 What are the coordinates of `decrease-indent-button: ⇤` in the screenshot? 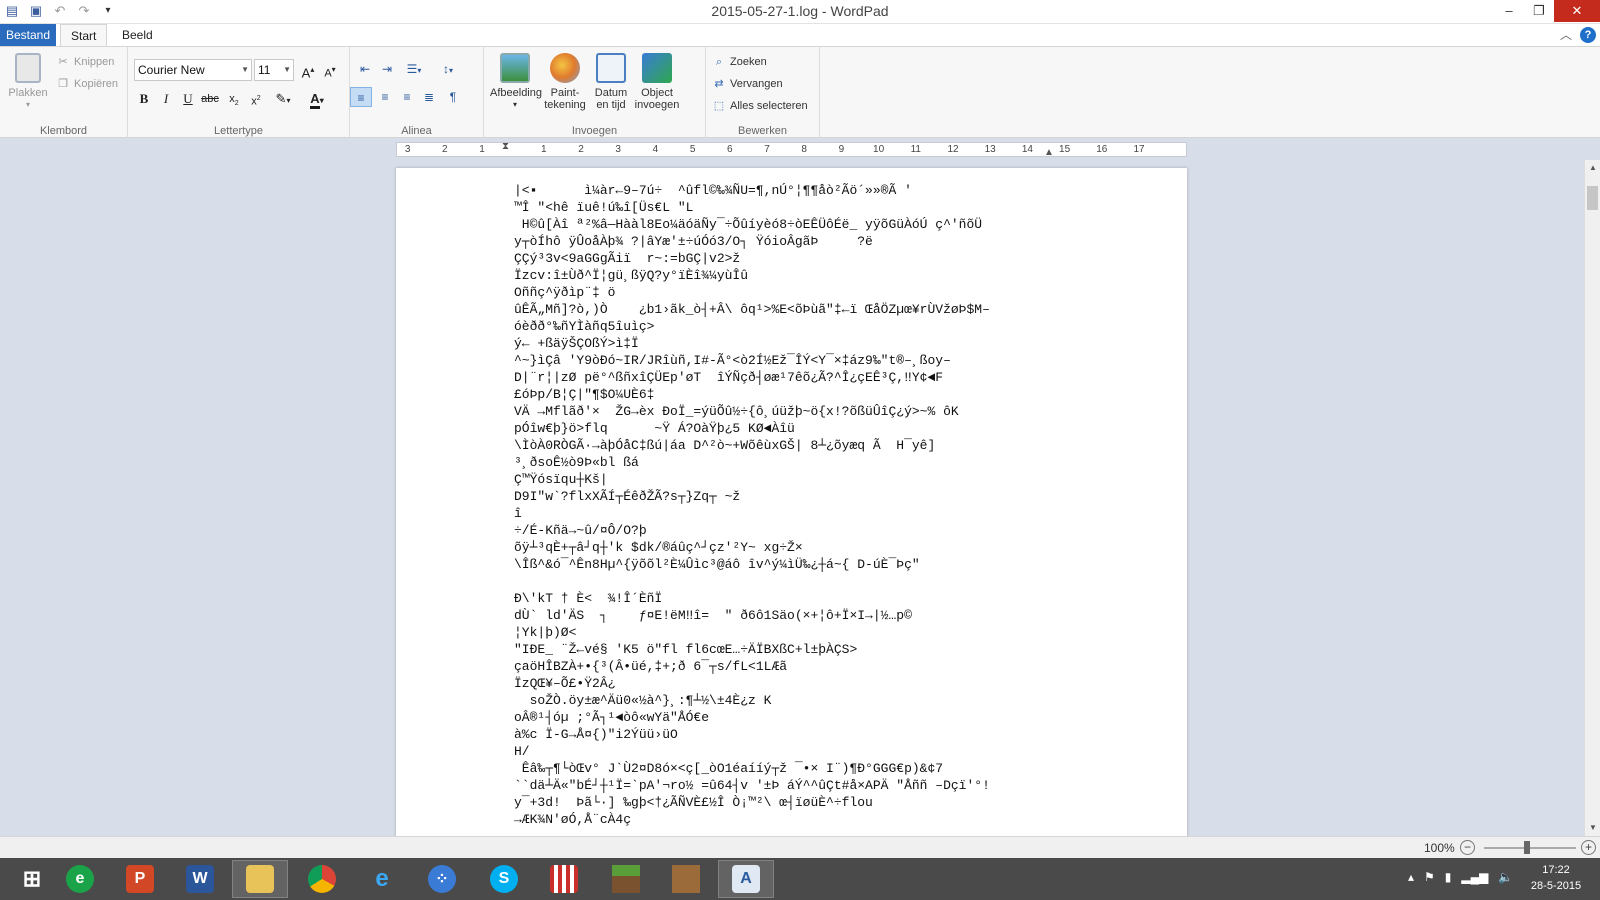 It's located at (365, 69).